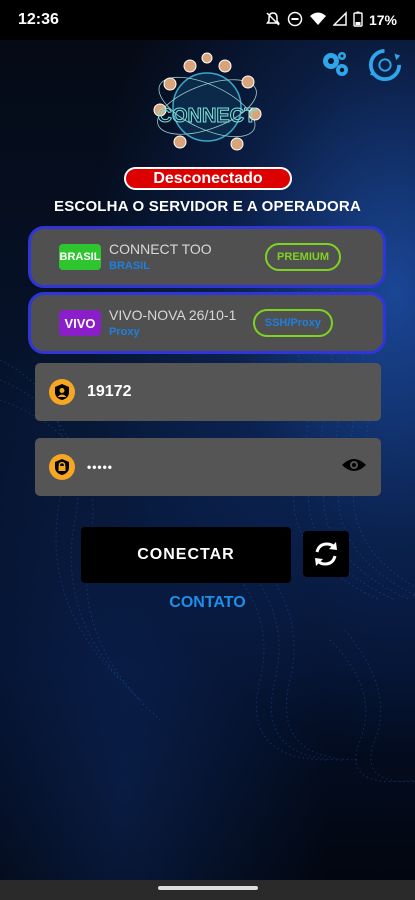  Describe the element at coordinates (186, 555) in the screenshot. I see `connect-button: CONECTAR` at that location.